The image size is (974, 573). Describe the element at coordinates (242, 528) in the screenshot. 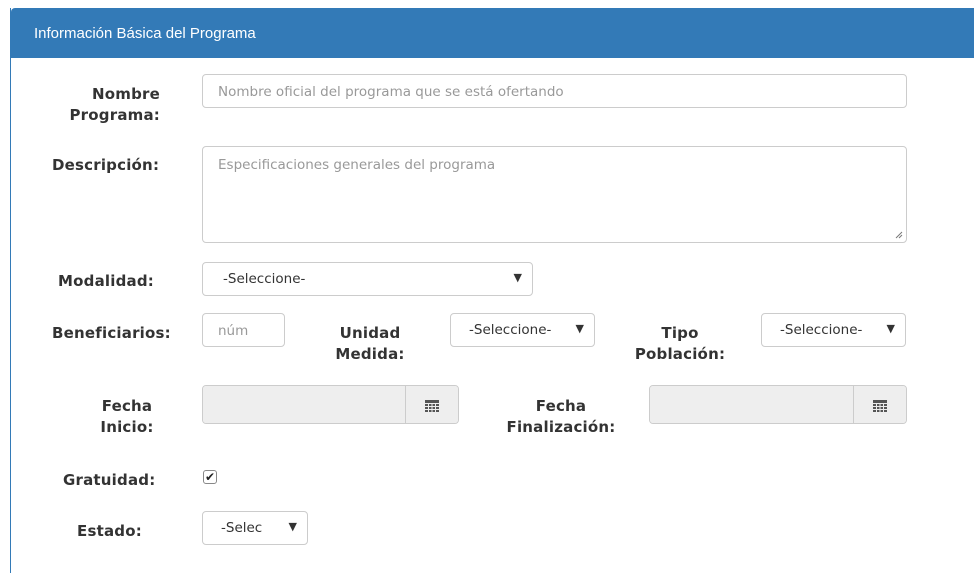

I see `estado-select-value: -Seleccione-` at that location.